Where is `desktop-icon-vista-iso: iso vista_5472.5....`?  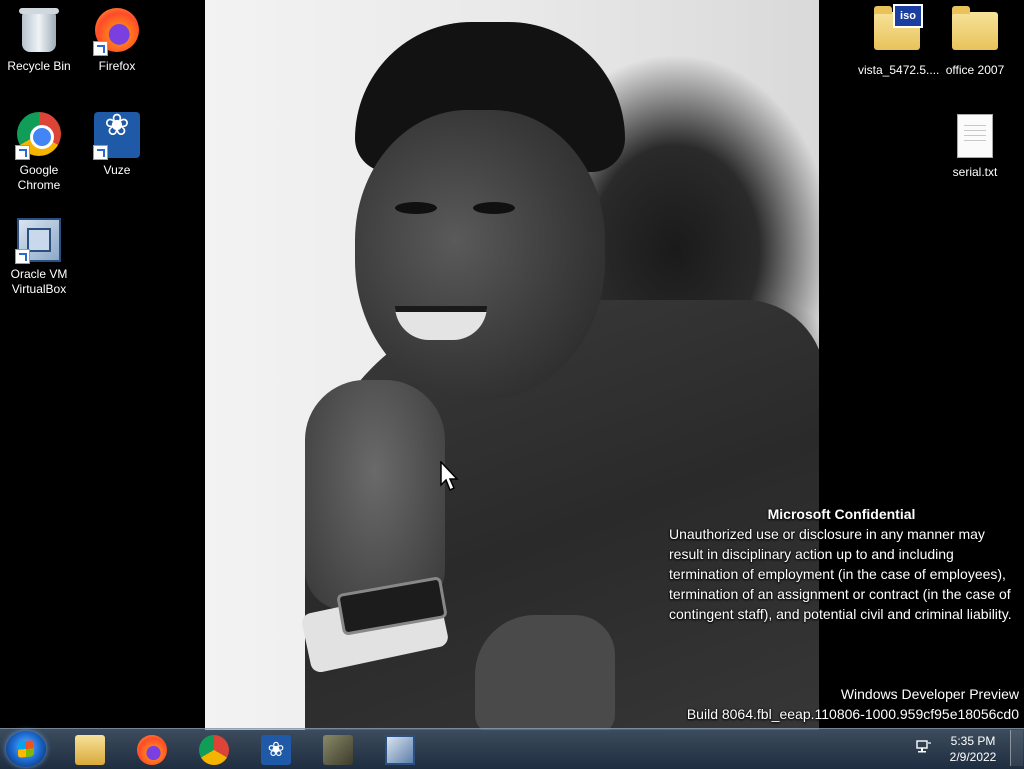 desktop-icon-vista-iso: iso vista_5472.5.... is located at coordinates (899, 41).